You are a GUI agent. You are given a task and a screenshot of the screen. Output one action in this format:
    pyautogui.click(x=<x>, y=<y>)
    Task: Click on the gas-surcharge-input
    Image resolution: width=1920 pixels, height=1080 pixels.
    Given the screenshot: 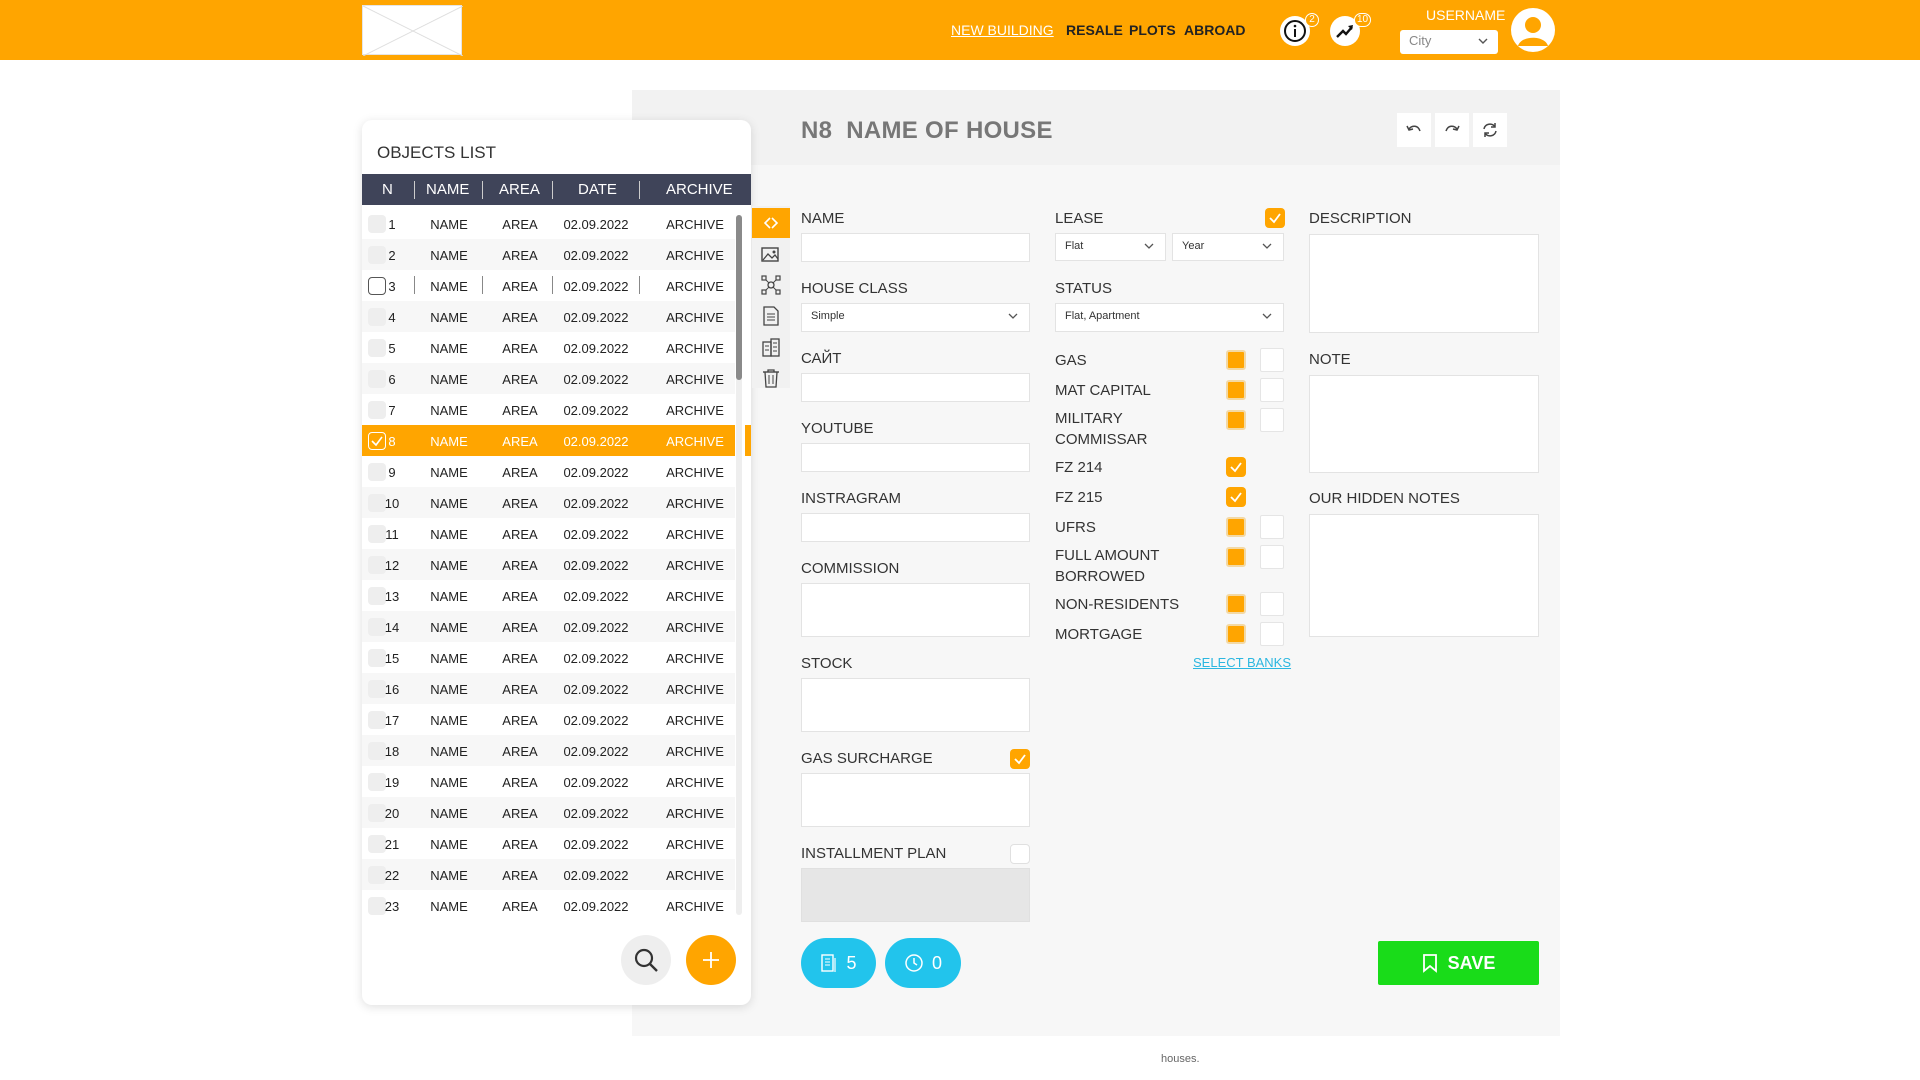 What is the action you would take?
    pyautogui.click(x=915, y=800)
    